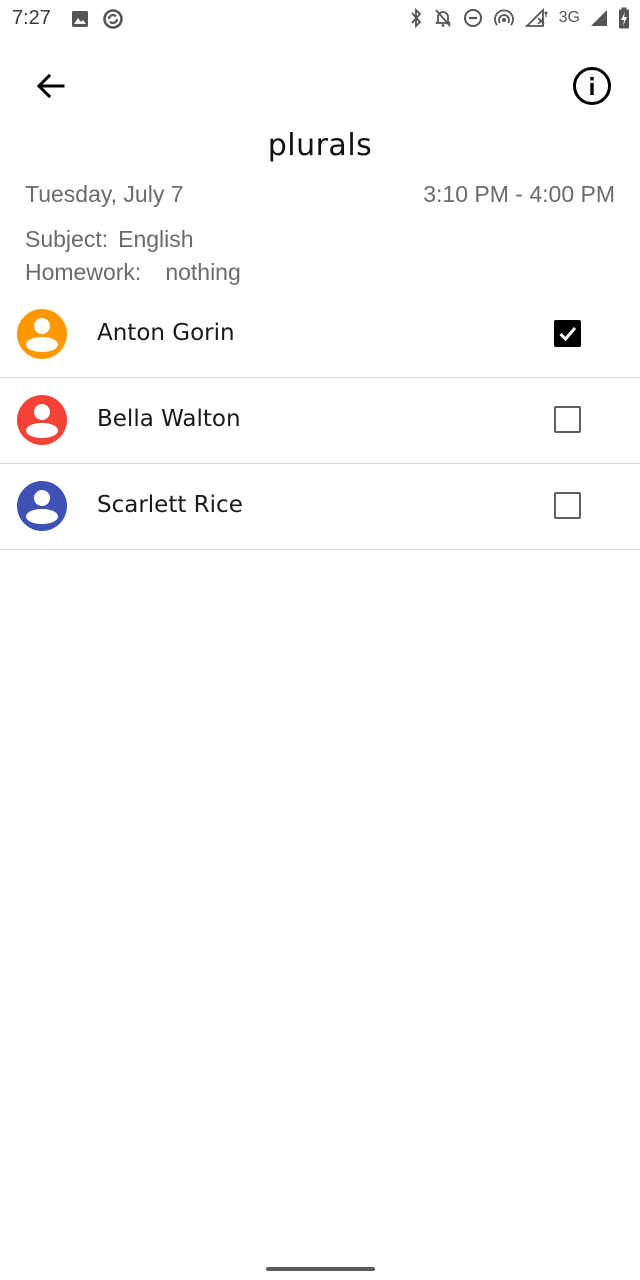 This screenshot has height=1280, width=640. I want to click on network-type-label: 3G, so click(569, 17).